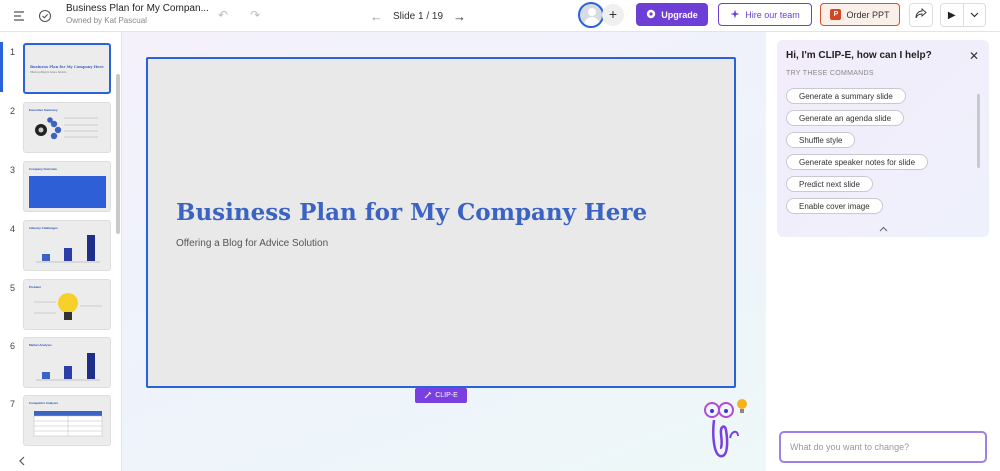  Describe the element at coordinates (13, 404) in the screenshot. I see `thumbnail-number: 7` at that location.